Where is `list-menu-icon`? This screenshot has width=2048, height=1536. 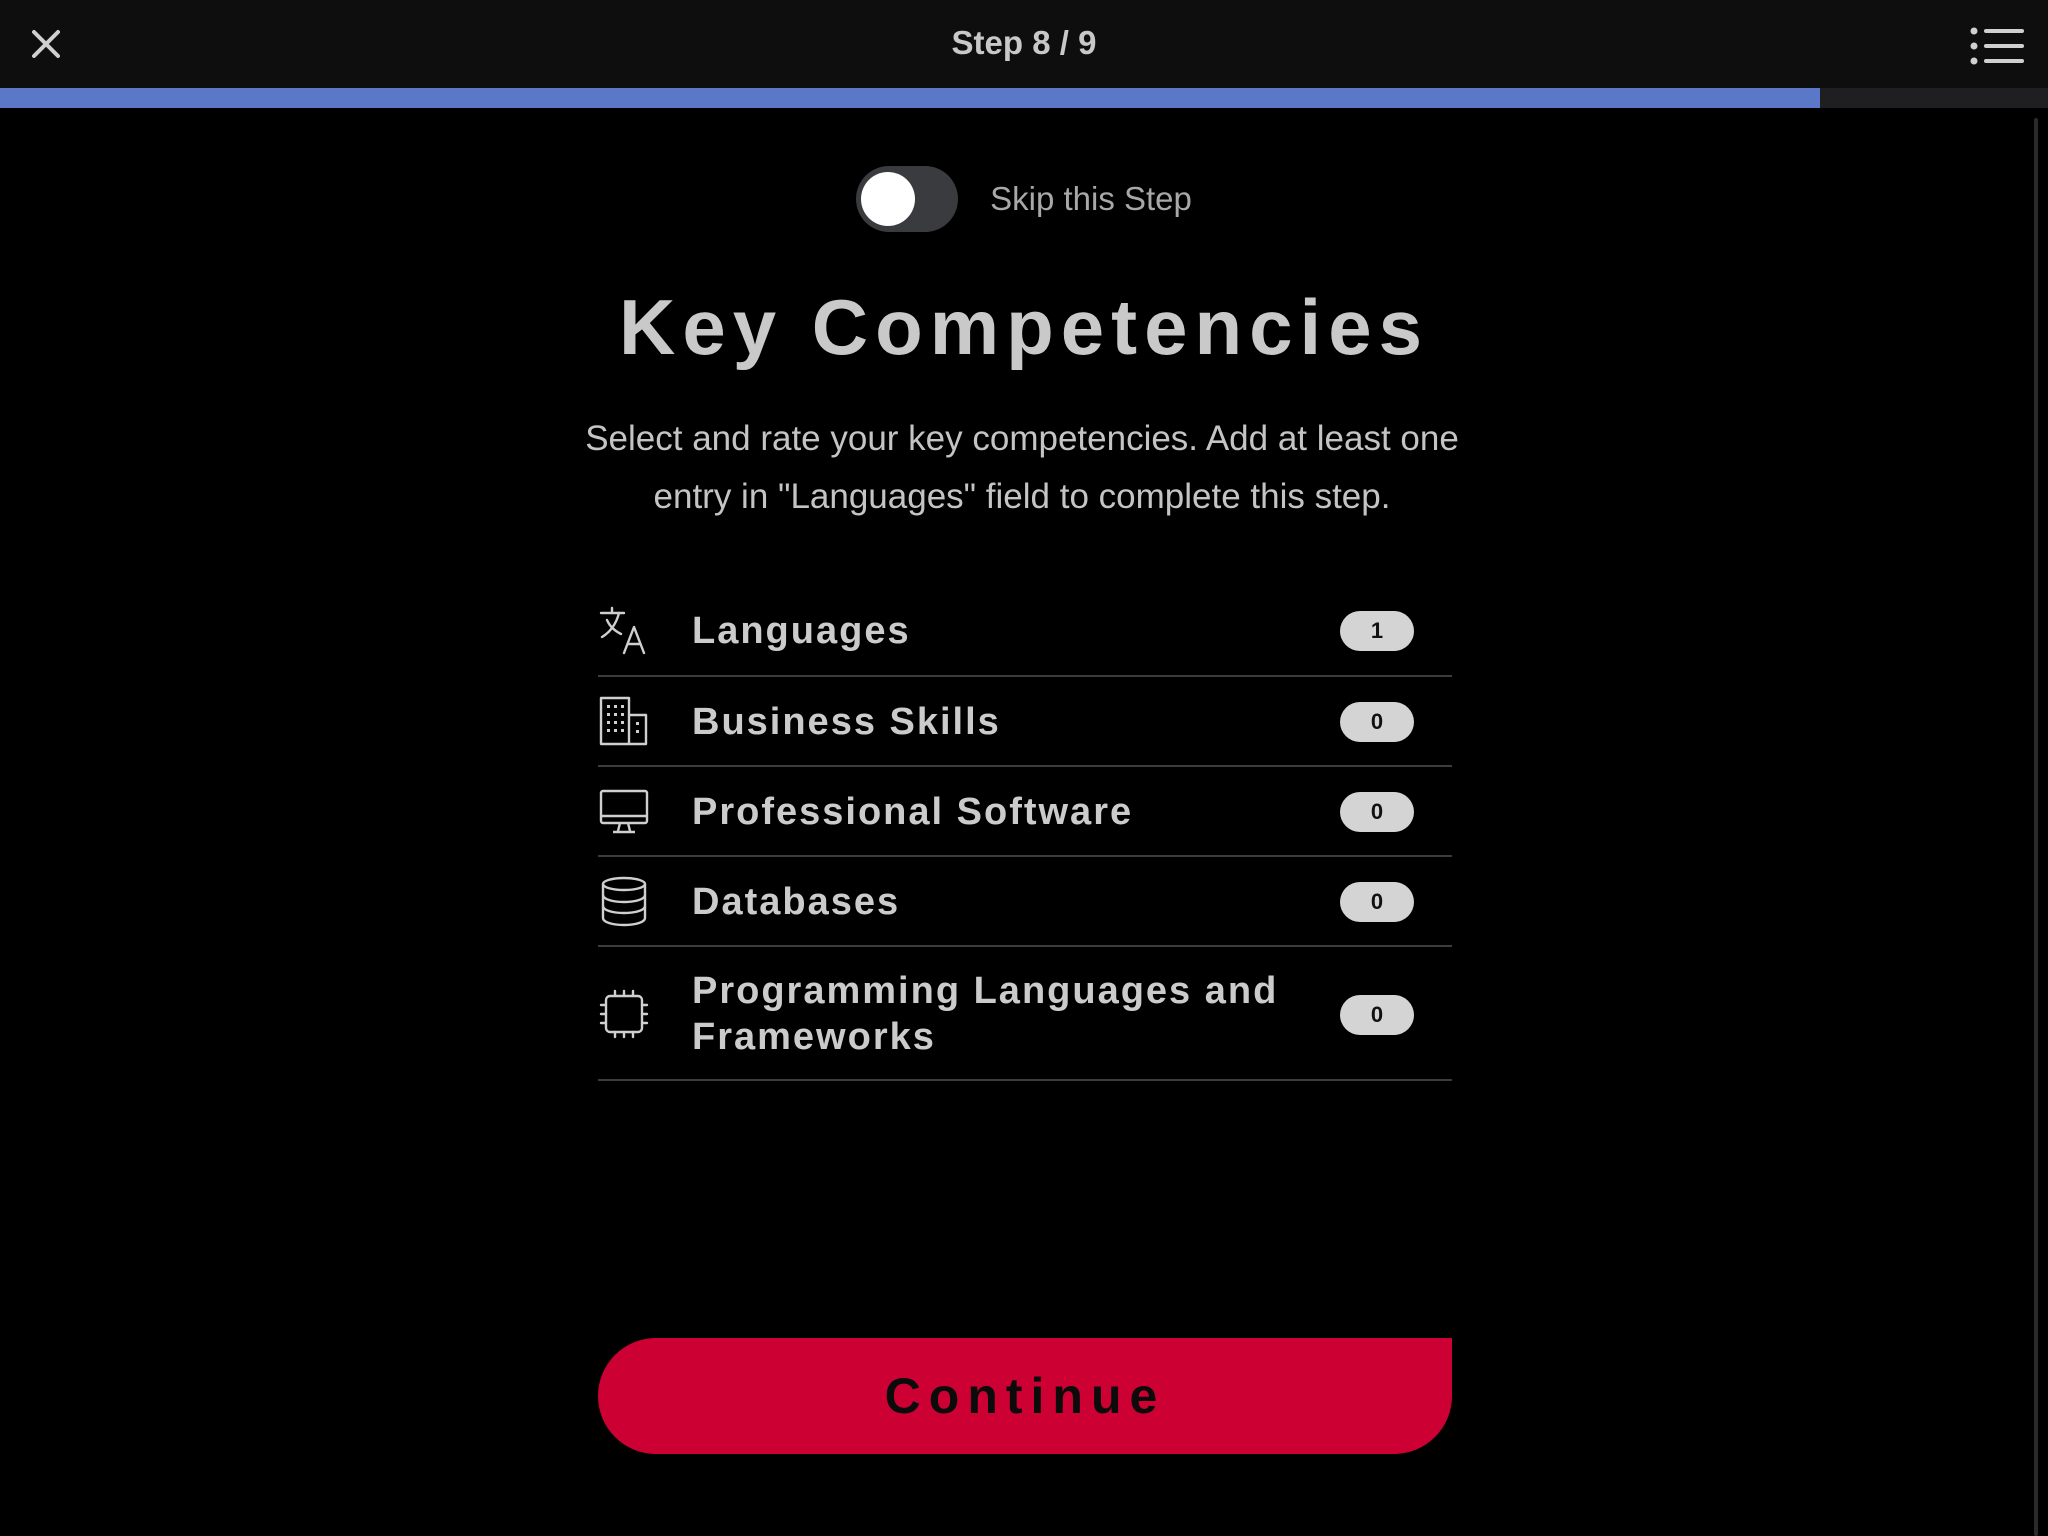
list-menu-icon is located at coordinates (1997, 46).